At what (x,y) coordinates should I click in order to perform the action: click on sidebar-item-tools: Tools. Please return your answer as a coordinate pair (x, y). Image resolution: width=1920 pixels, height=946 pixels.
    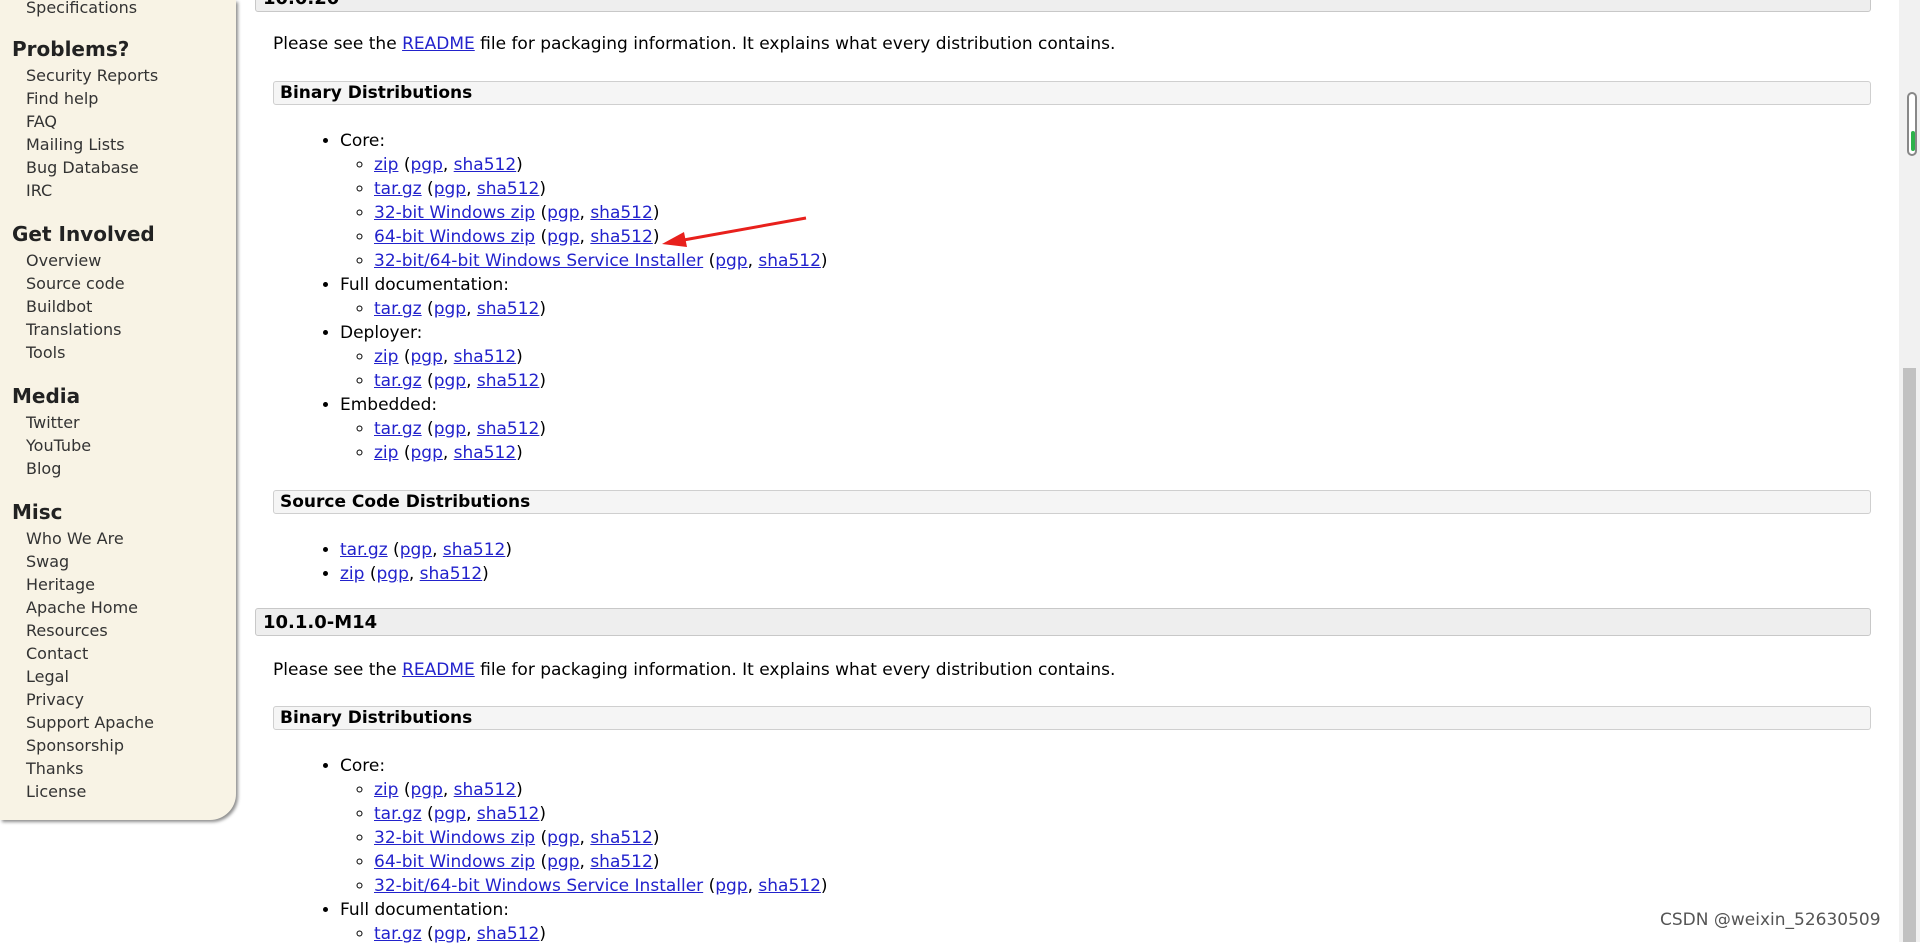
    Looking at the image, I should click on (90, 352).